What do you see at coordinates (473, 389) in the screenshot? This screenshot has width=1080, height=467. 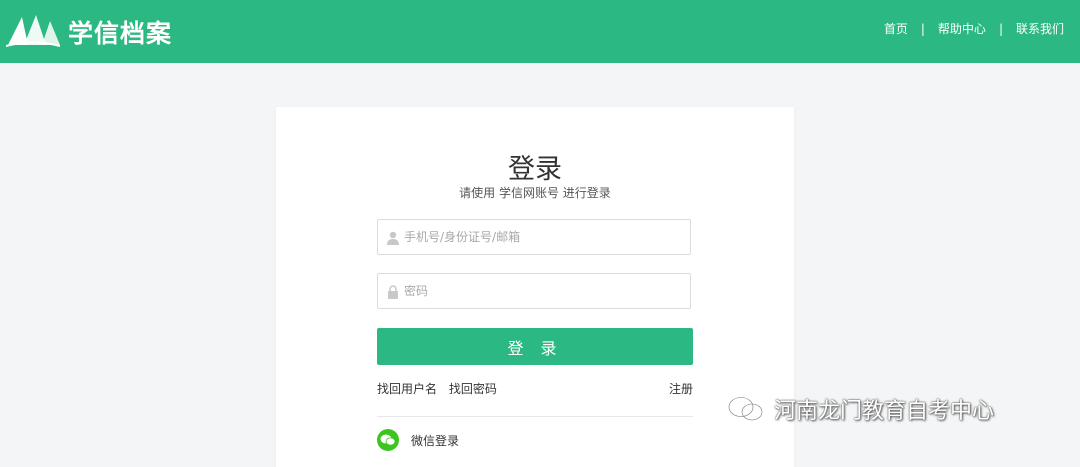 I see `find-password-link: 找回密码` at bounding box center [473, 389].